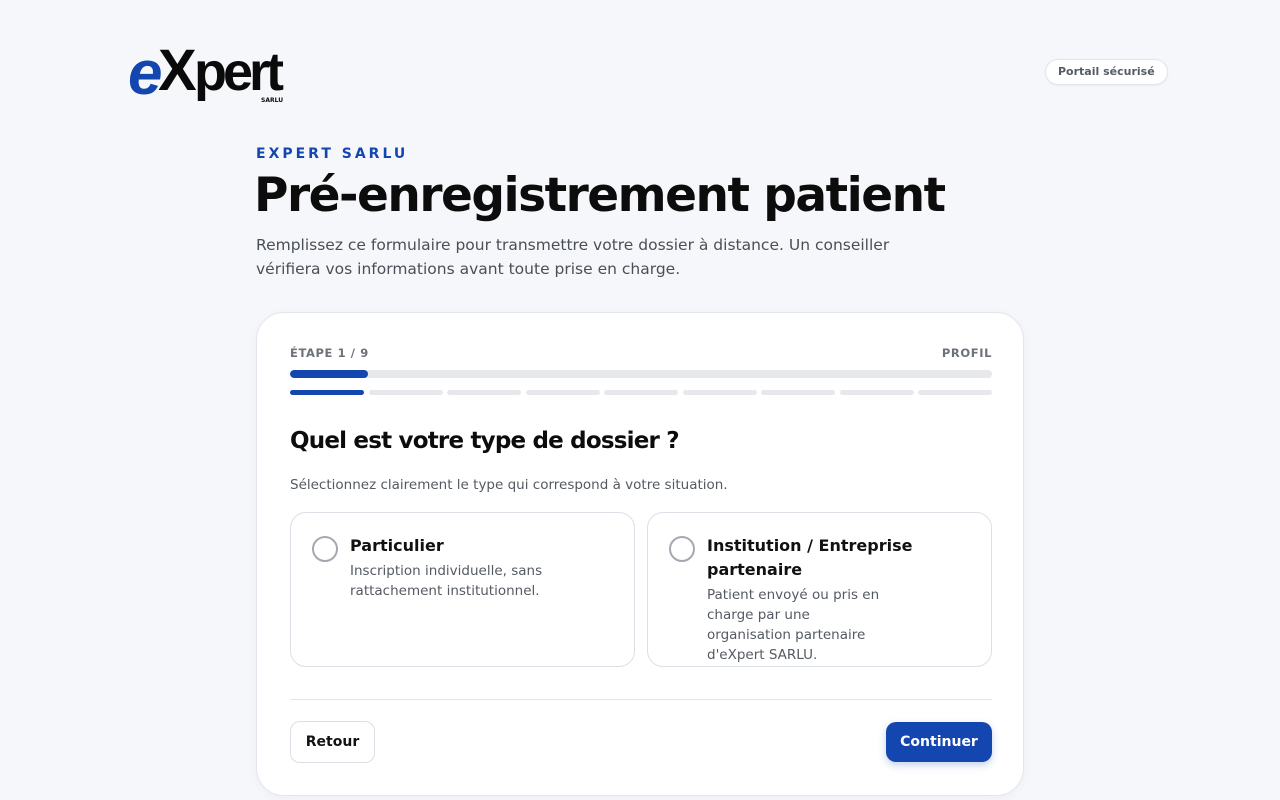 Image resolution: width=1280 pixels, height=800 pixels. Describe the element at coordinates (966, 353) in the screenshot. I see `step-name: PROFIL` at that location.